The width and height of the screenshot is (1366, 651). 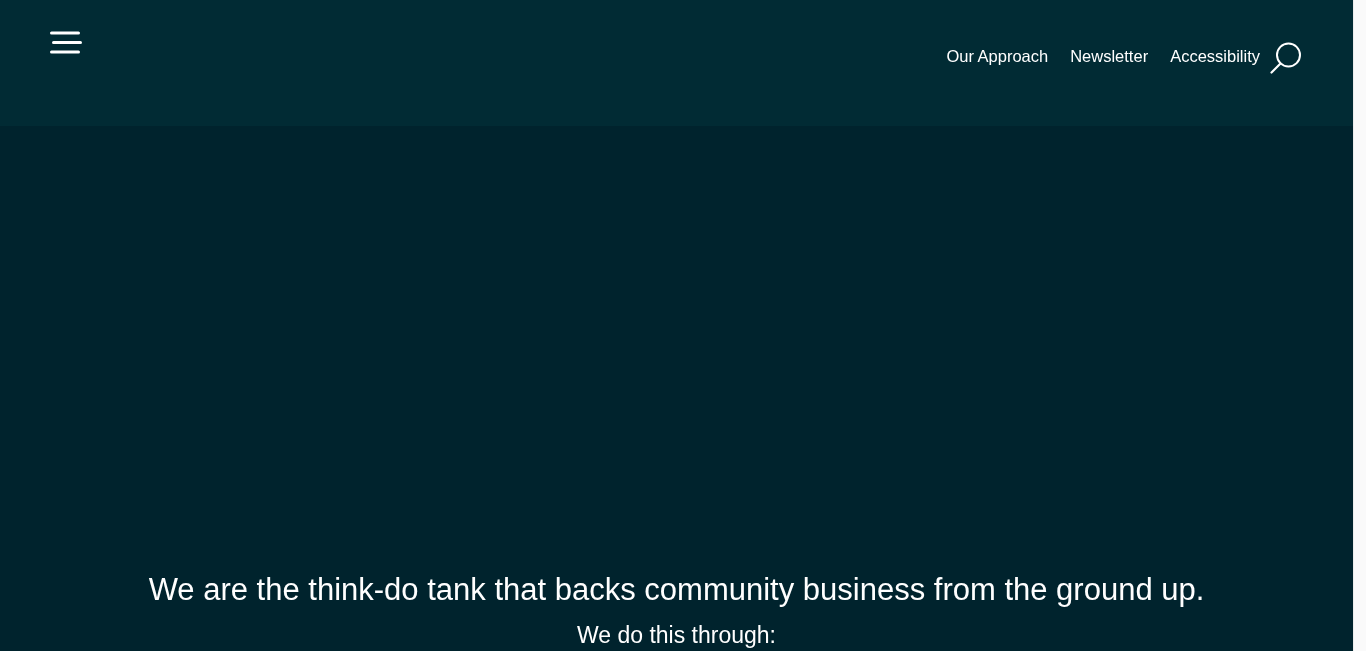 I want to click on nav-link: Newsletter, so click(x=1109, y=56).